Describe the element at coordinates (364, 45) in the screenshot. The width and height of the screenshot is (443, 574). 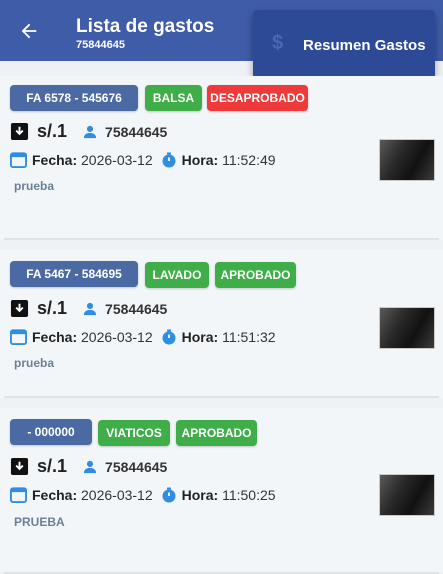
I see `summary-expenses-label: Resumen Gastos` at that location.